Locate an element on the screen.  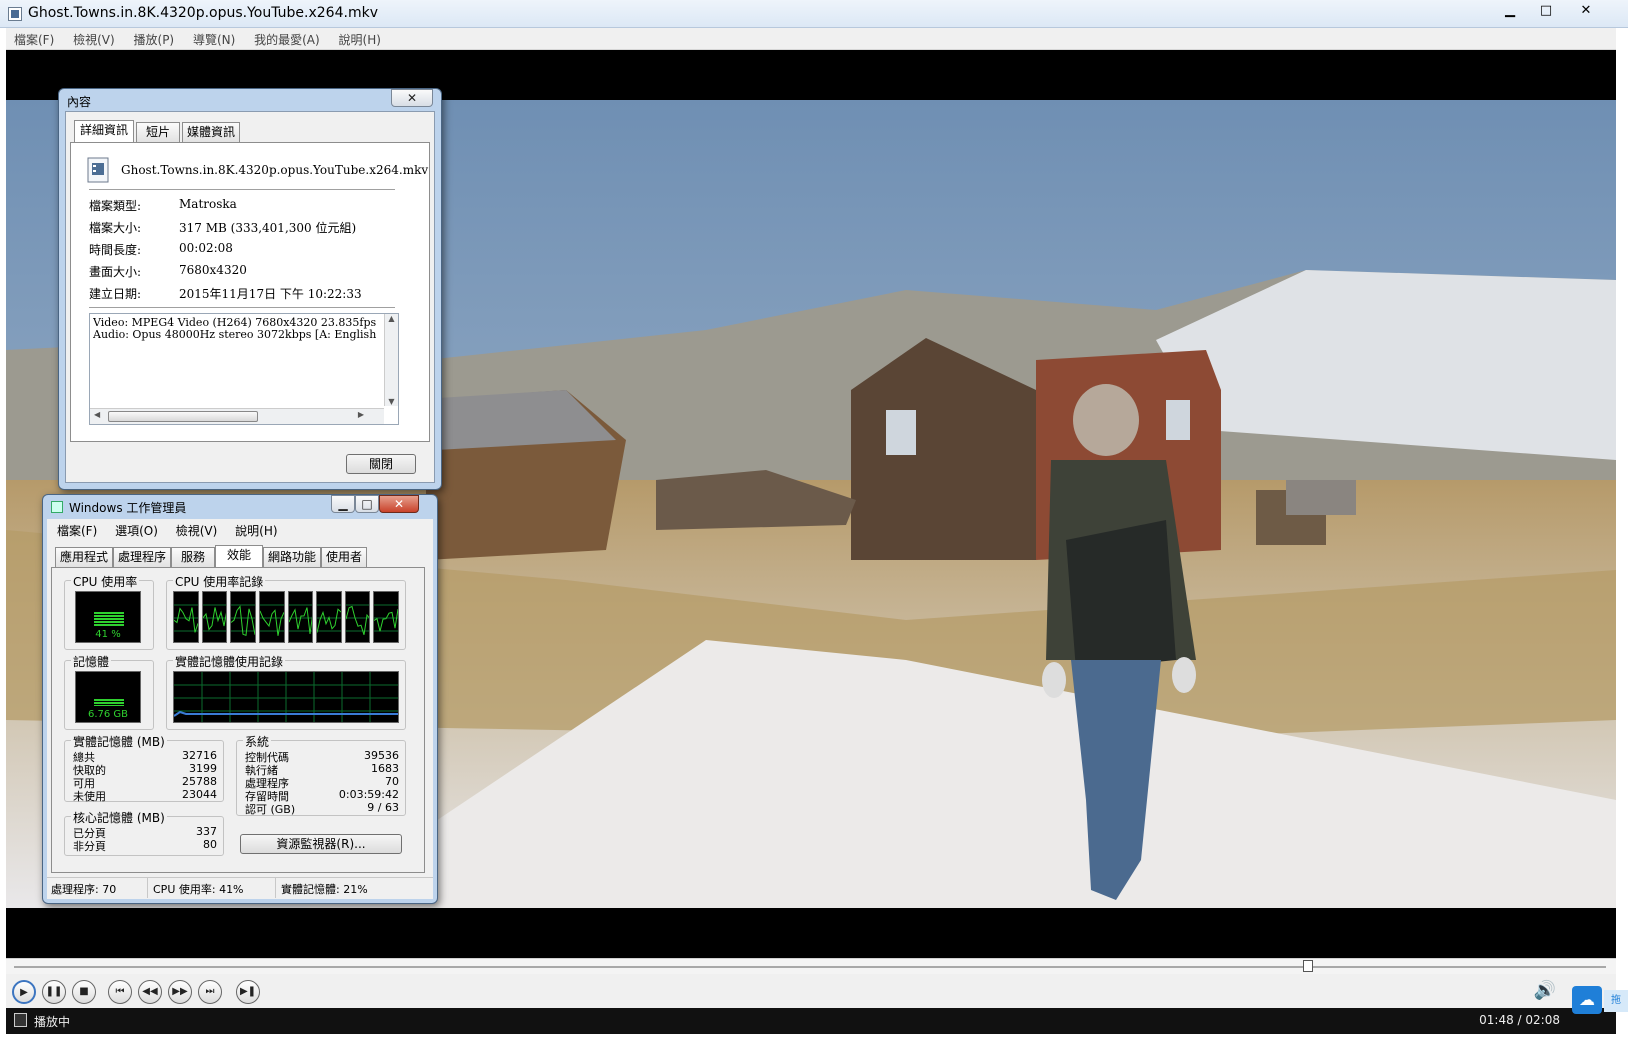
stat-value: 70 is located at coordinates (392, 781).